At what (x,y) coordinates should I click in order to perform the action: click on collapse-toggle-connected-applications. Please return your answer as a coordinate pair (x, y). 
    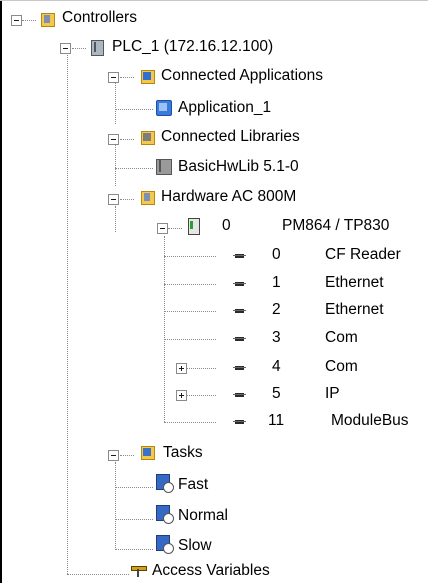
    Looking at the image, I should click on (113, 77).